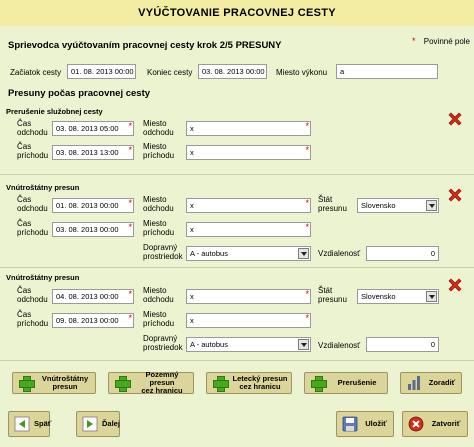  I want to click on segment-3-country-select: Slovensko, so click(398, 296).